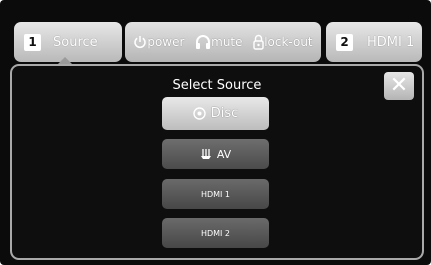 The image size is (431, 265). What do you see at coordinates (199, 113) in the screenshot?
I see `disc-icon` at bounding box center [199, 113].